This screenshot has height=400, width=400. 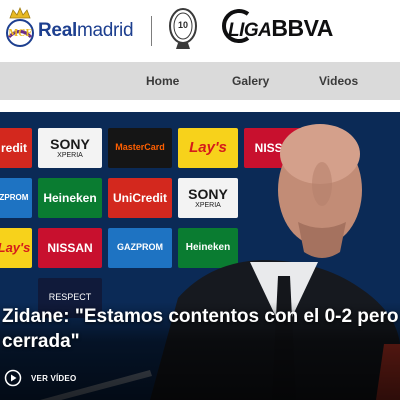 I want to click on nav-item-galery: Galery, so click(x=250, y=81).